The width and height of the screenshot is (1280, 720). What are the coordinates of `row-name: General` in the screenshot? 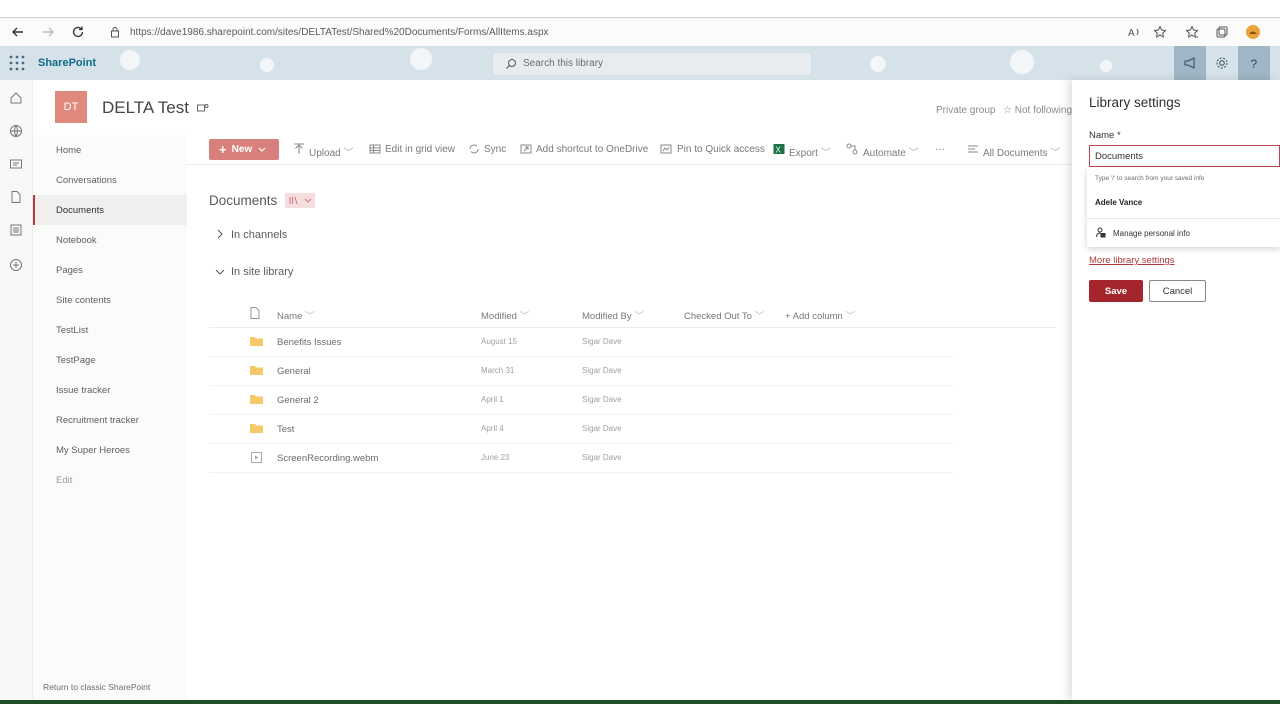 It's located at (294, 371).